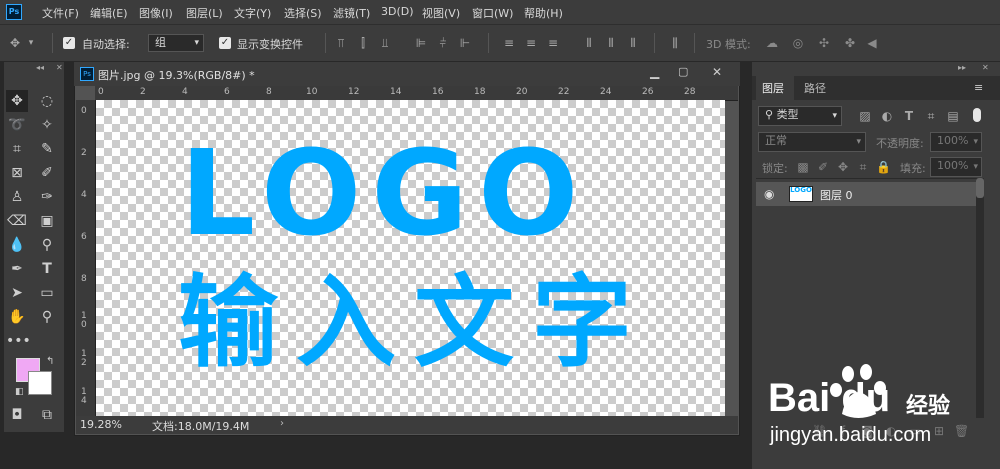 Image resolution: width=1000 pixels, height=469 pixels. Describe the element at coordinates (225, 43) in the screenshot. I see `show-transform-checkbox: ✓` at that location.